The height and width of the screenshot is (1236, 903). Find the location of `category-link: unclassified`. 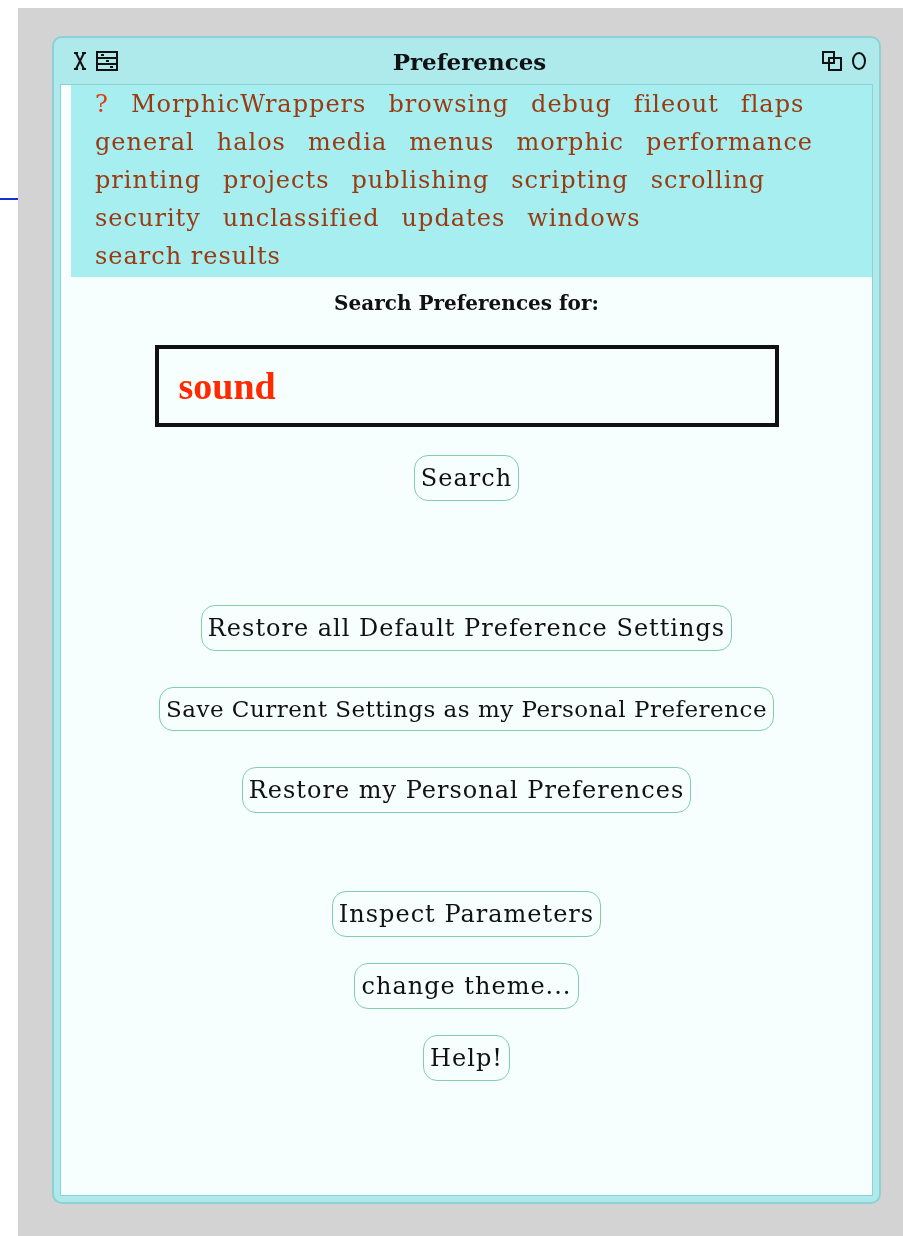

category-link: unclassified is located at coordinates (301, 218).